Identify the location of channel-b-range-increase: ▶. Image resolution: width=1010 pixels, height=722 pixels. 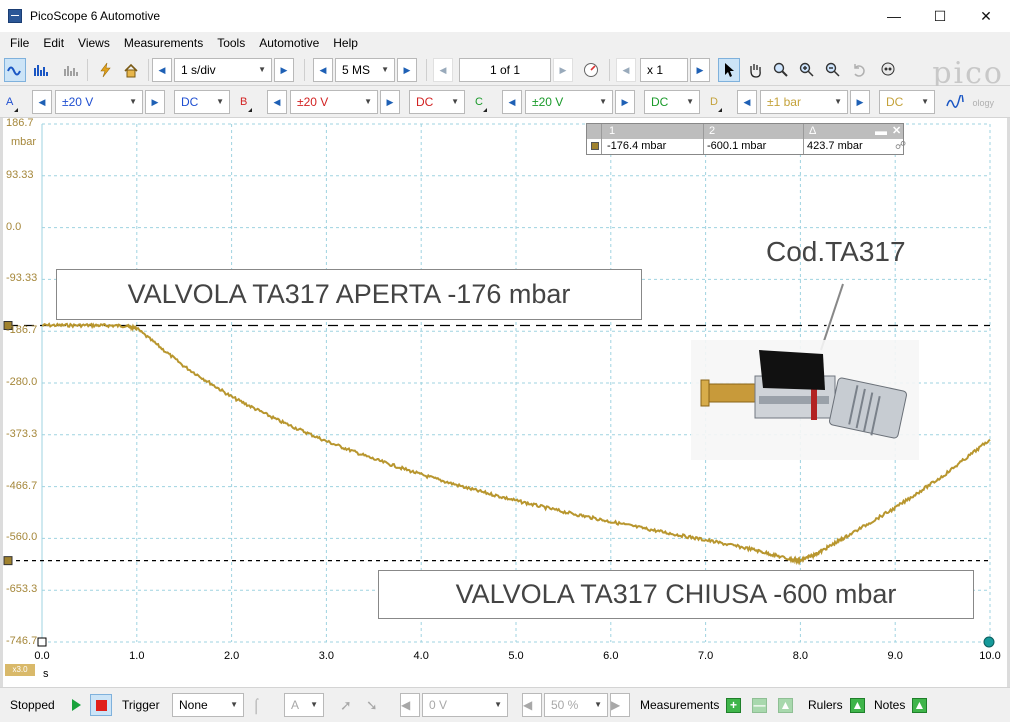
(390, 102).